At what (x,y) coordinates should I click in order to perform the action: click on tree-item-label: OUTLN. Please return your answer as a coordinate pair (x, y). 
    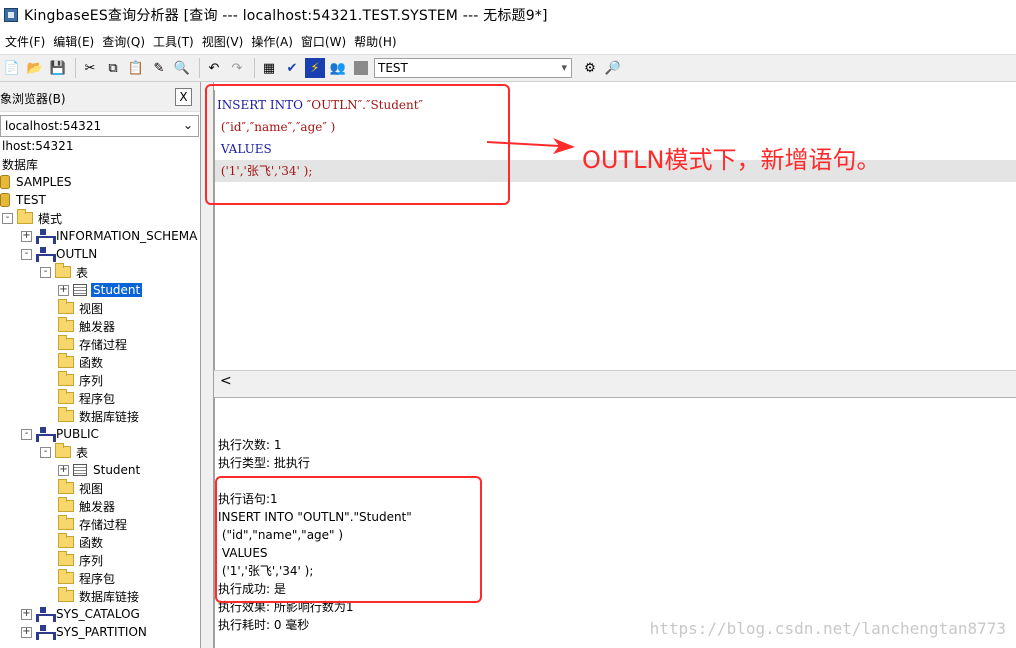
    Looking at the image, I should click on (77, 254).